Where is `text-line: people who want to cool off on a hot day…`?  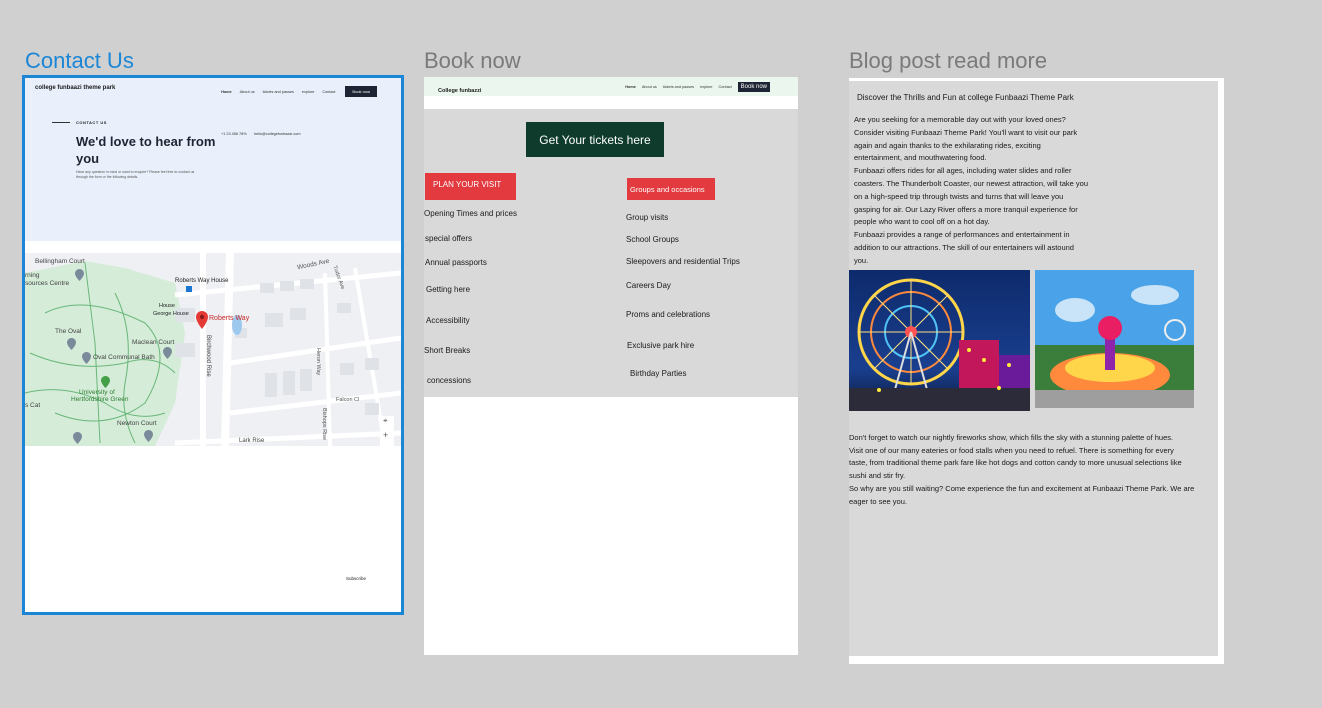
text-line: people who want to cool off on a hot day… is located at coordinates (922, 222).